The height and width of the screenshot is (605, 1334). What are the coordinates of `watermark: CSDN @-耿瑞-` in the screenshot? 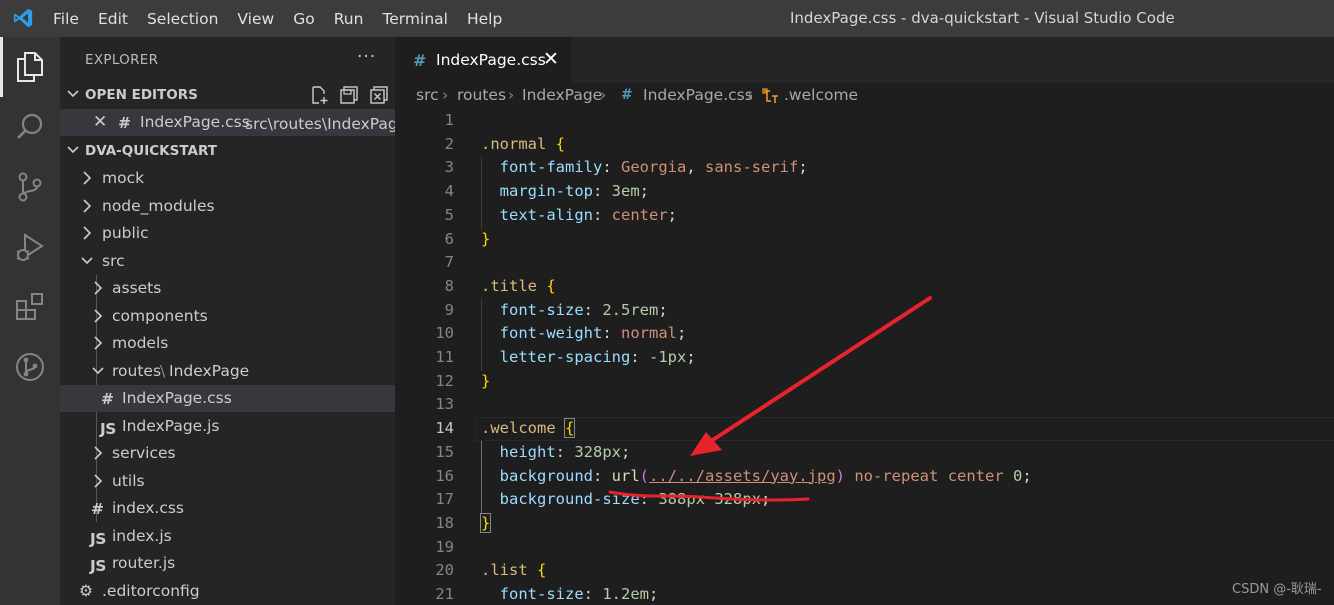 It's located at (1277, 589).